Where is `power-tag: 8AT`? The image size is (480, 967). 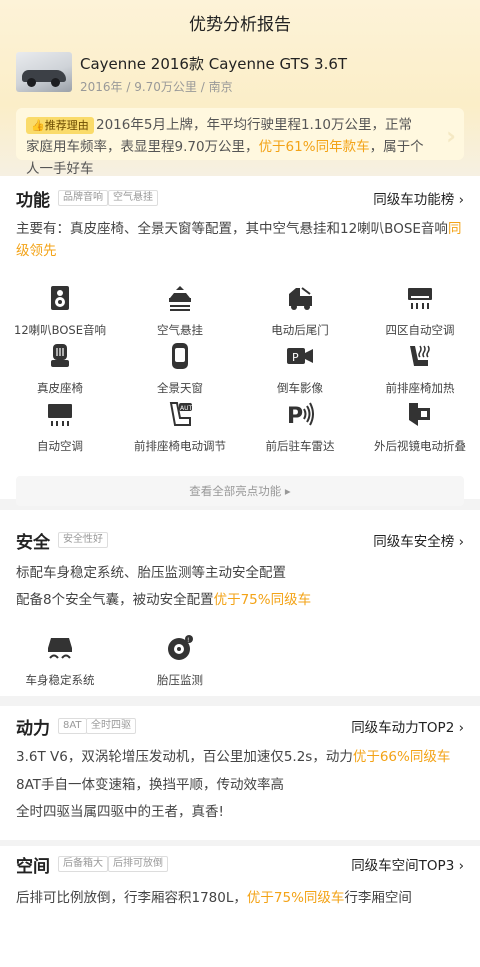 power-tag: 8AT is located at coordinates (72, 726).